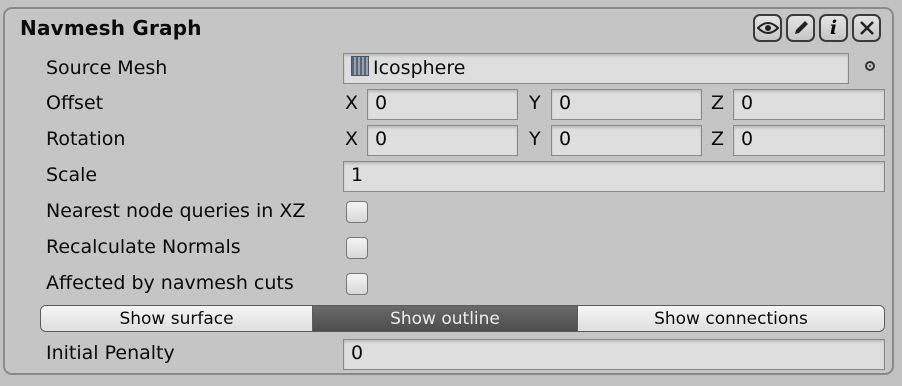 The height and width of the screenshot is (386, 902). I want to click on source-mesh-label: Source Mesh, so click(107, 68).